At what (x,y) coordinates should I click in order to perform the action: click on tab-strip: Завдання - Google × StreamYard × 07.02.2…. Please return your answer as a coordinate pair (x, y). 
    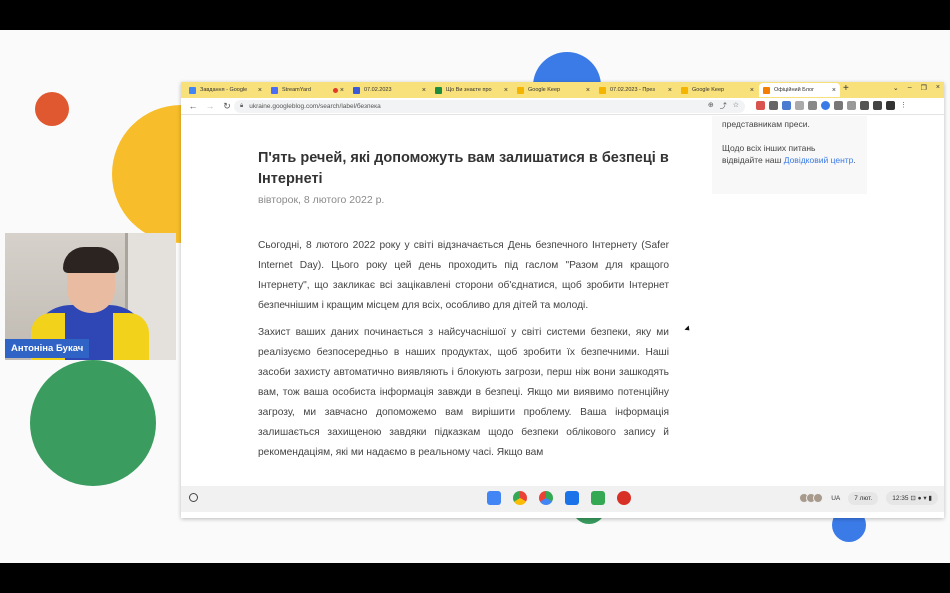
    Looking at the image, I should click on (562, 90).